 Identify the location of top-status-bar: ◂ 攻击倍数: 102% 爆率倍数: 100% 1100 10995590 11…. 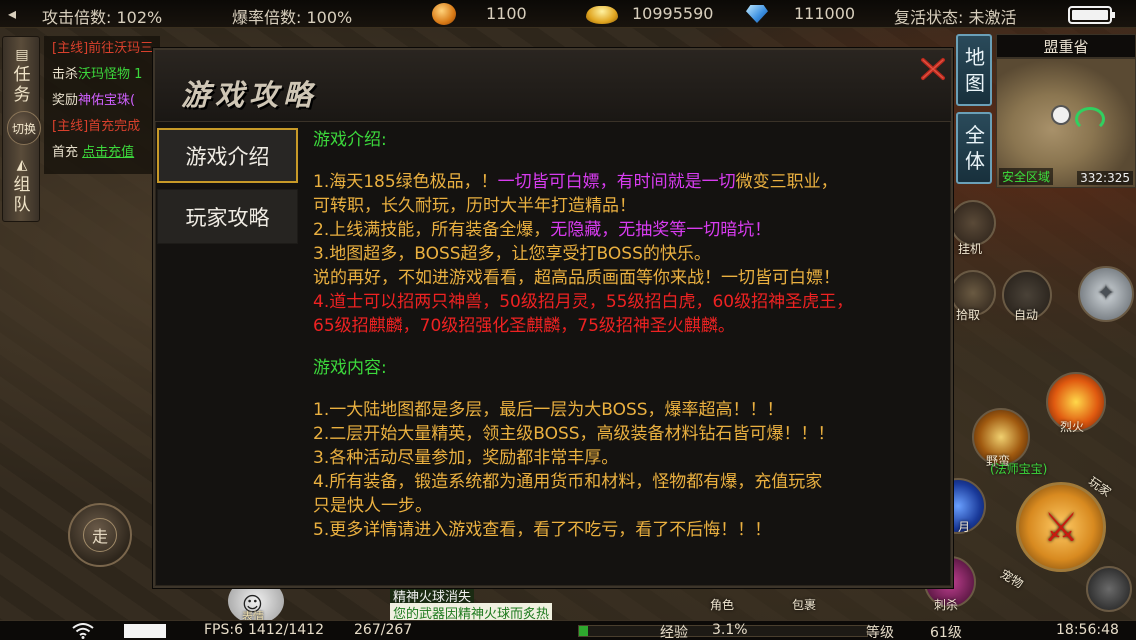
(568, 14).